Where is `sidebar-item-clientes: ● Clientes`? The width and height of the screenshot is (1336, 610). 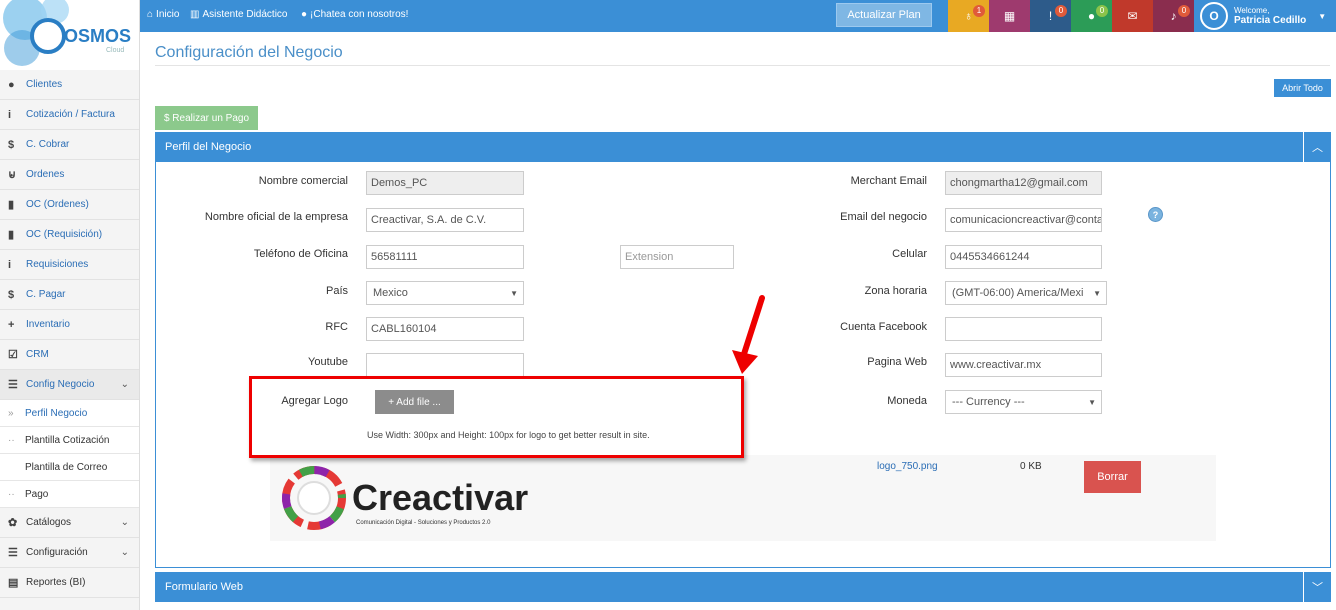
sidebar-item-clientes: ● Clientes is located at coordinates (69, 85).